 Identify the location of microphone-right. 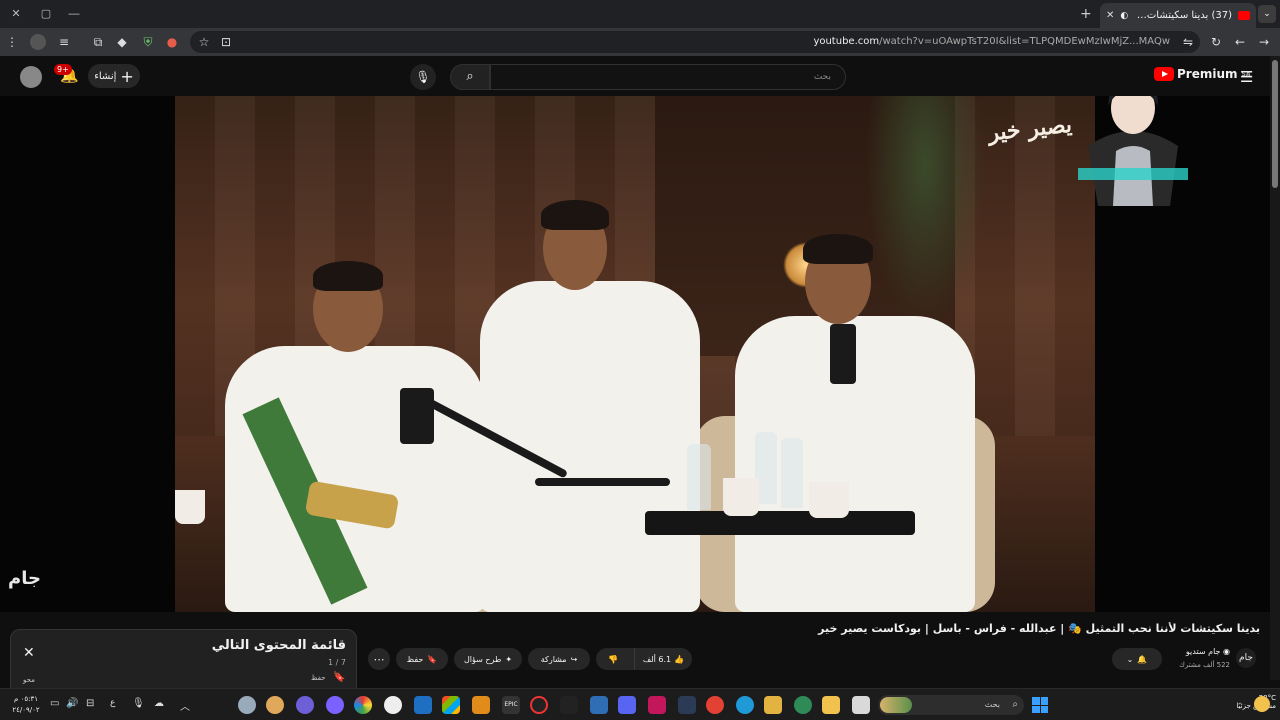
(843, 354).